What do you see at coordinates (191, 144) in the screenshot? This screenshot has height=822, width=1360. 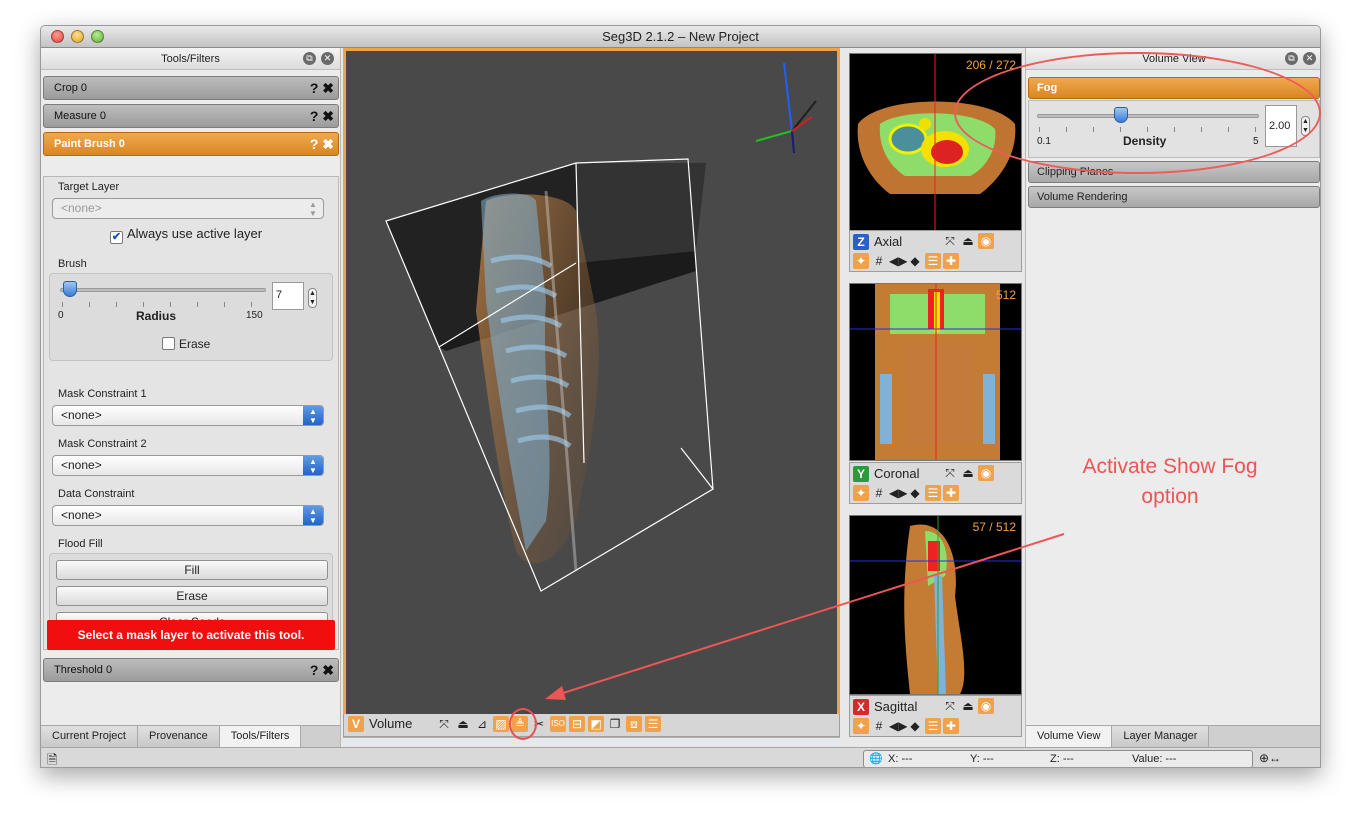 I see `tool-paint-brush: Paint Brush 0 ? ✖` at bounding box center [191, 144].